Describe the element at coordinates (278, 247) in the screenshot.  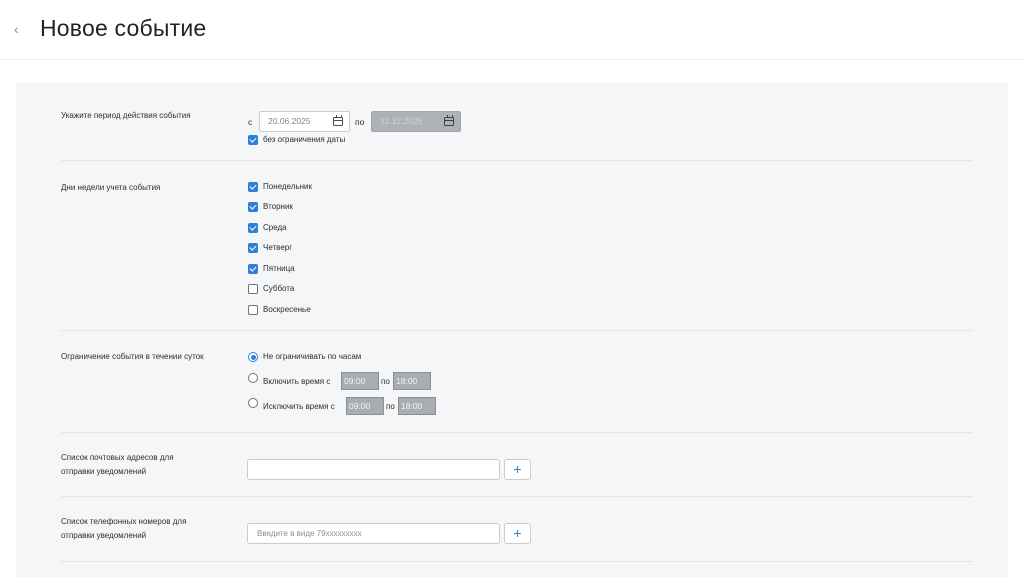
I see `weekday-label-thursday: Четверг` at that location.